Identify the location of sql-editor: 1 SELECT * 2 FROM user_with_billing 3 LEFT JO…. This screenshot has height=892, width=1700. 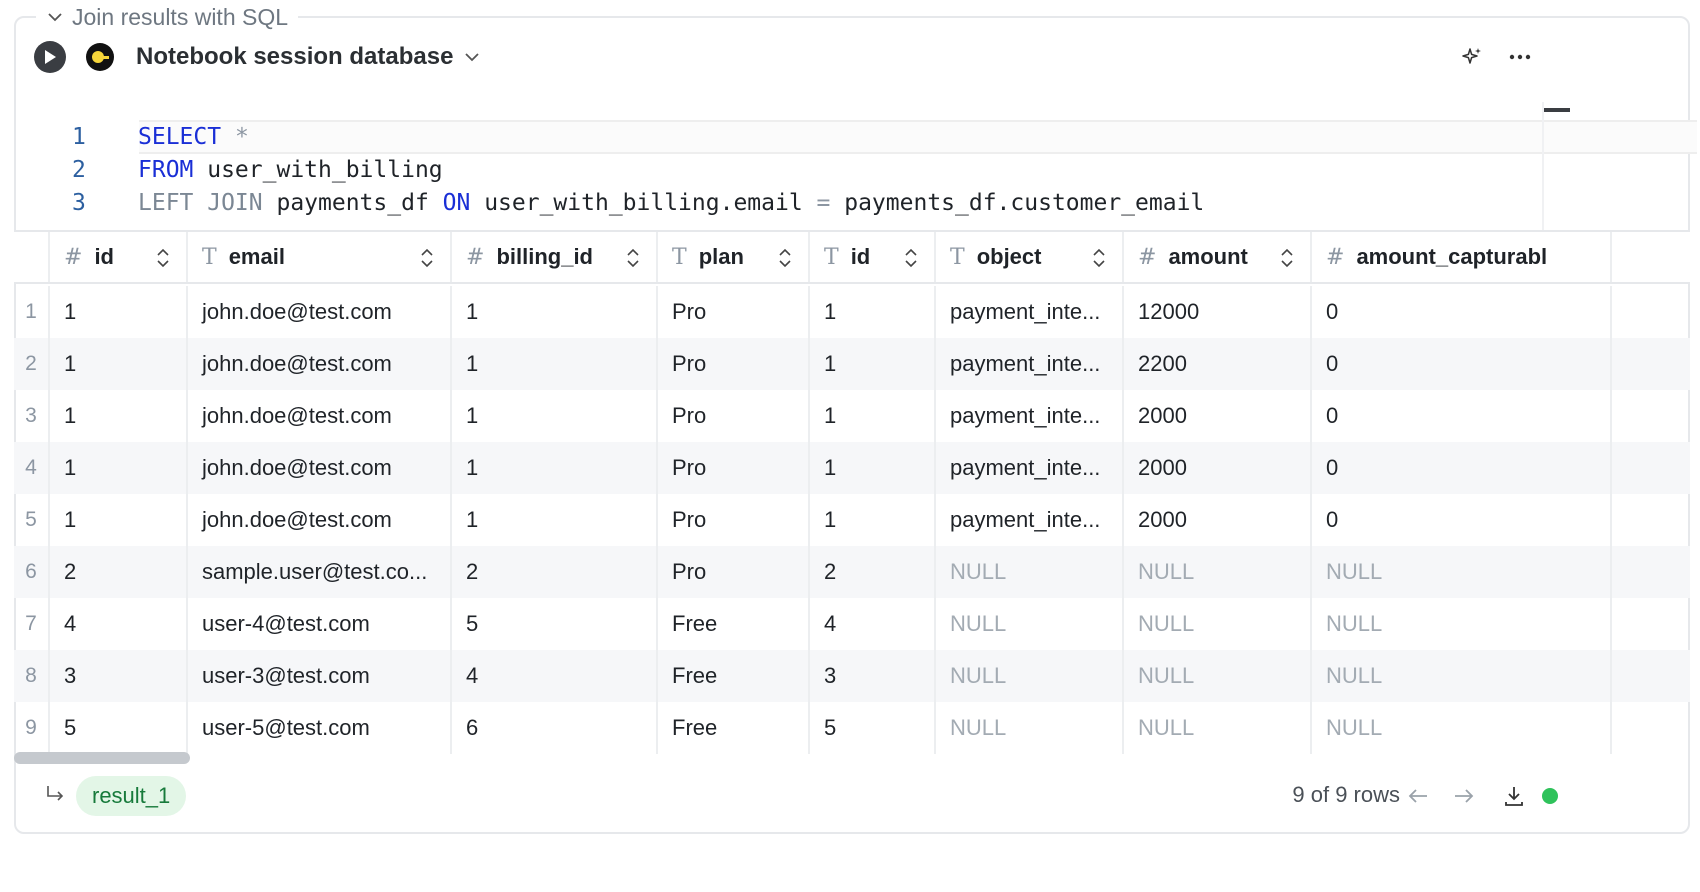
(855, 168).